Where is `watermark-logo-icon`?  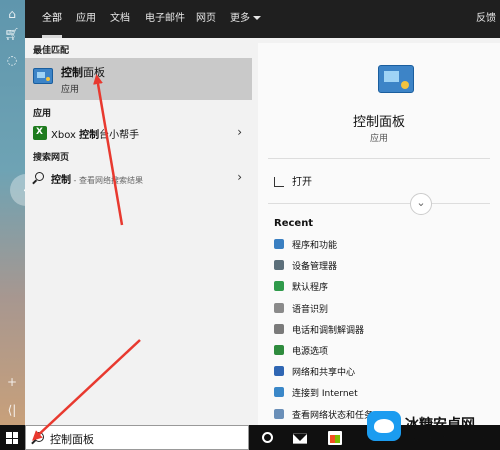
watermark-logo-icon is located at coordinates (384, 426).